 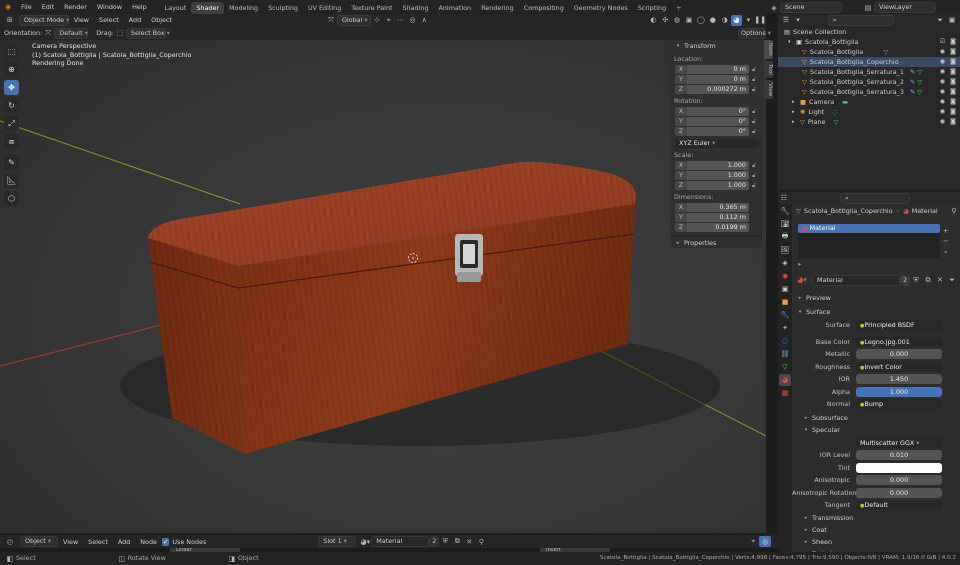 What do you see at coordinates (718, 227) in the screenshot?
I see `dimensions-z-value: 0.0199 m` at bounding box center [718, 227].